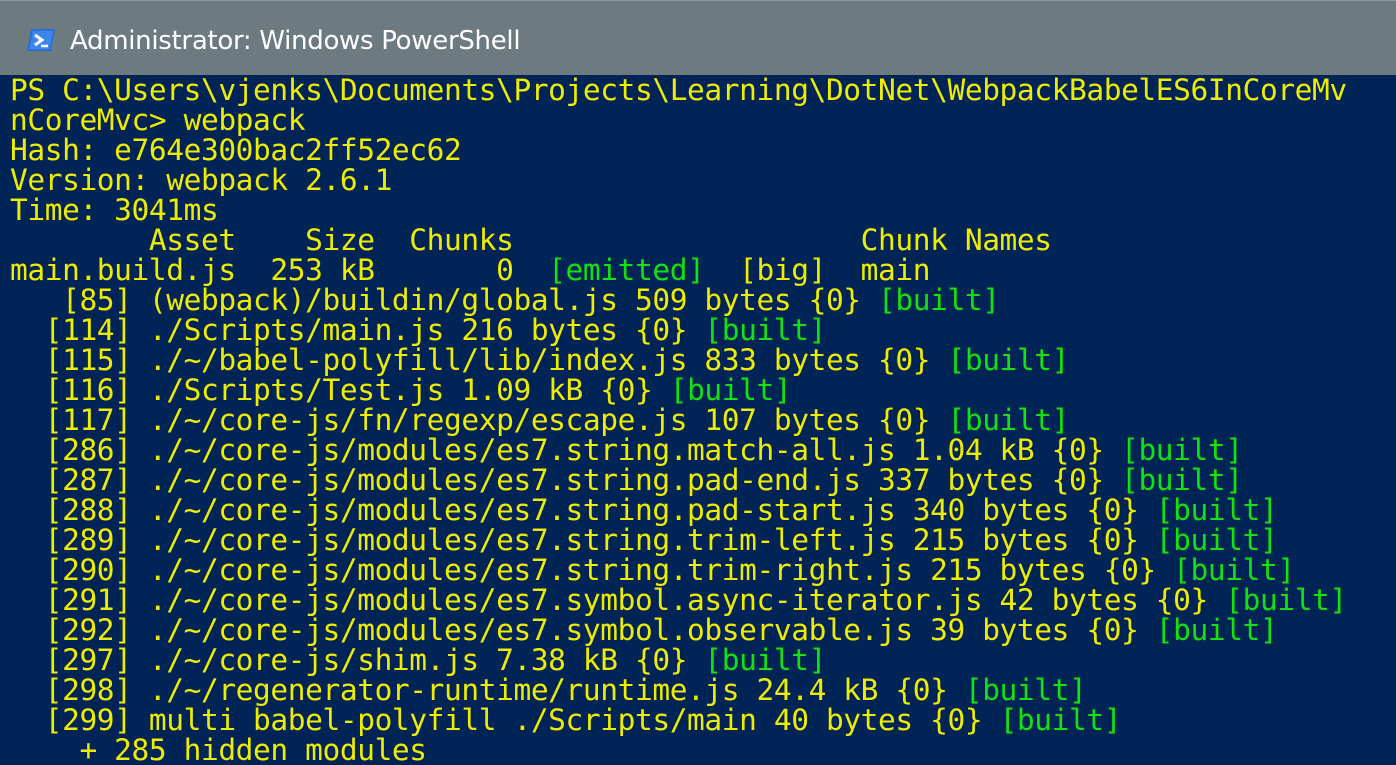 This screenshot has height=765, width=1396. I want to click on console-line: + 285 hidden modules, so click(218, 750).